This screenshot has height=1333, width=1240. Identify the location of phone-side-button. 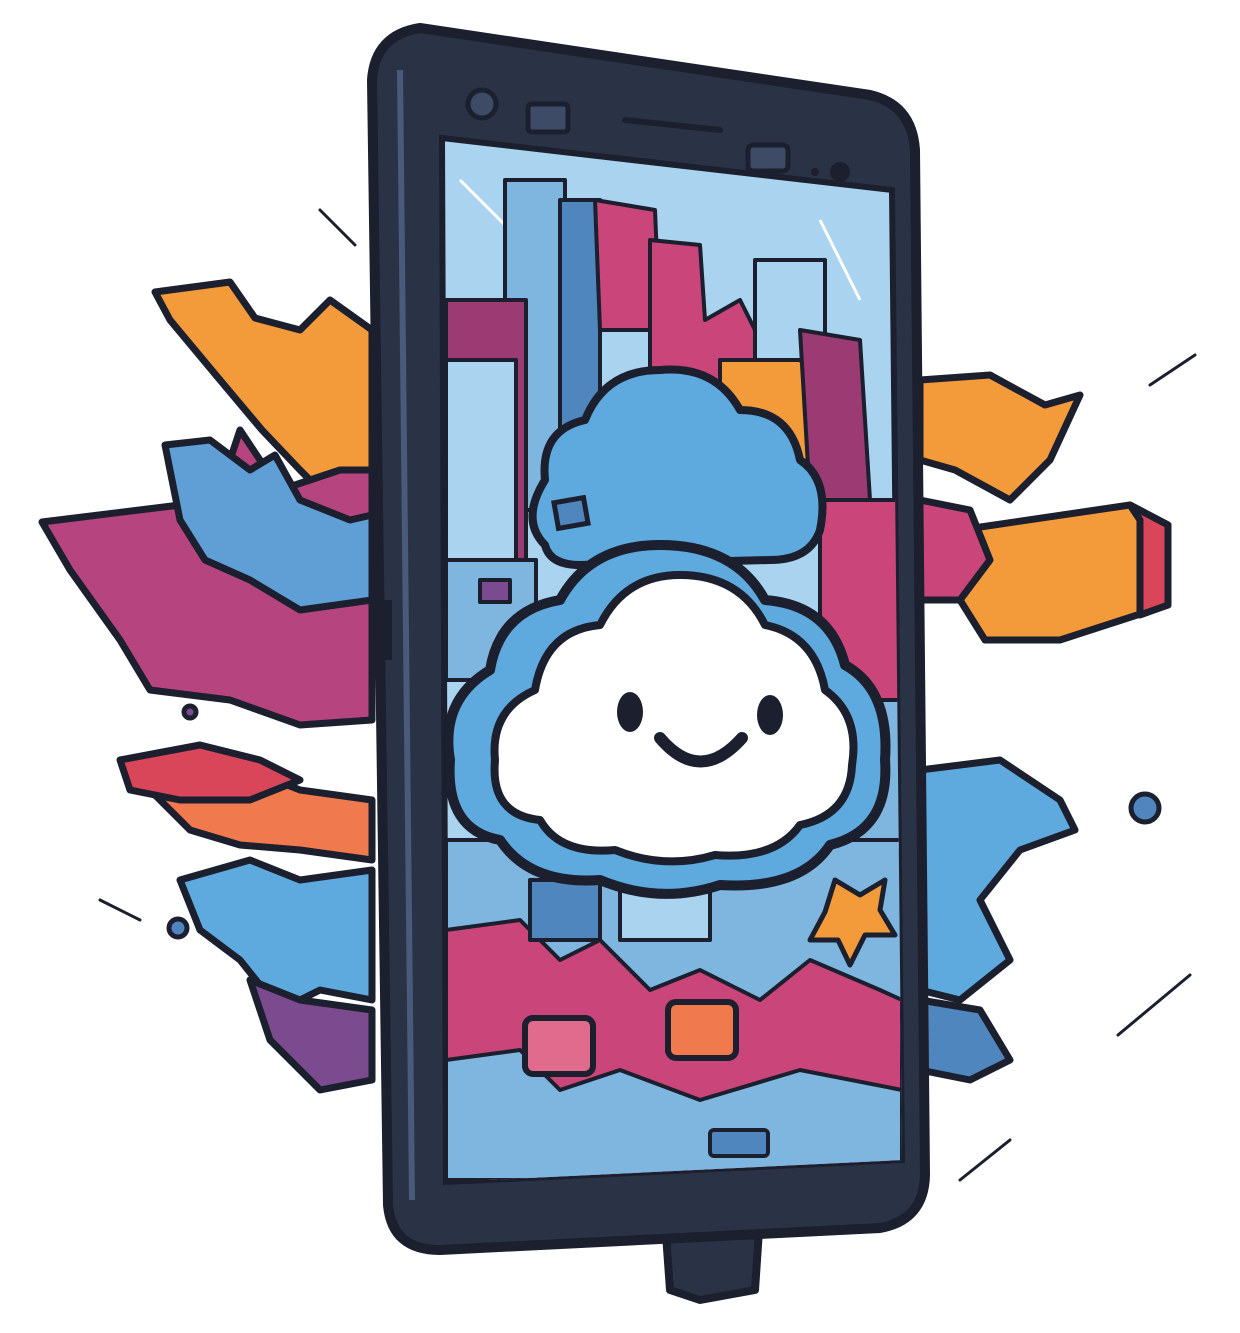
(387, 630).